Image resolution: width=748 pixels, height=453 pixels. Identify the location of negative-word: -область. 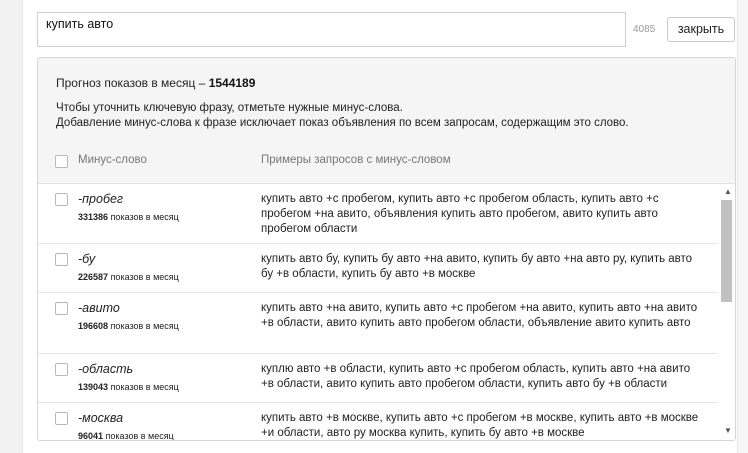
(106, 369).